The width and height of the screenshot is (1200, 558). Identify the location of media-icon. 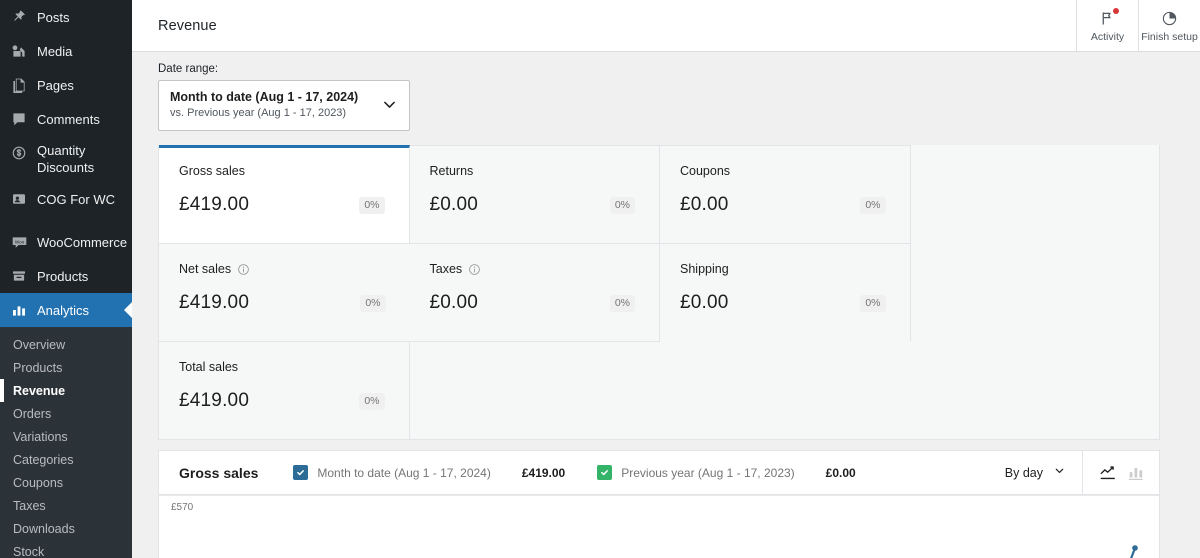
(19, 51).